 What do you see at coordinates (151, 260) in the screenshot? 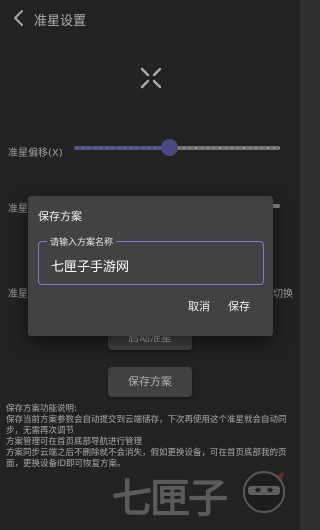
I see `scheme-name-input: 请输入方案名称 七匣子手游网` at bounding box center [151, 260].